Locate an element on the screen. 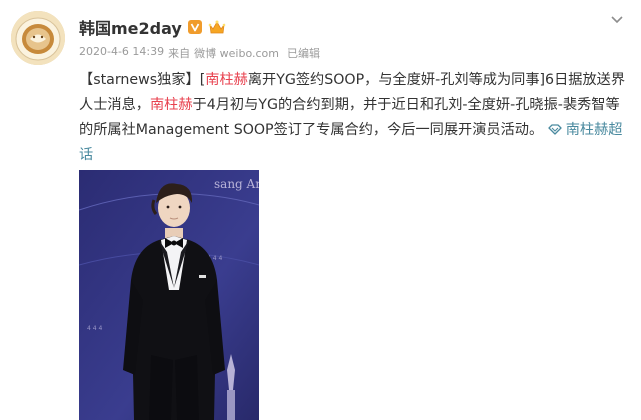 The image size is (641, 420). post-meta: 2020-4-6 14:39 来自 微博 weibo.com 已编辑 is located at coordinates (199, 53).